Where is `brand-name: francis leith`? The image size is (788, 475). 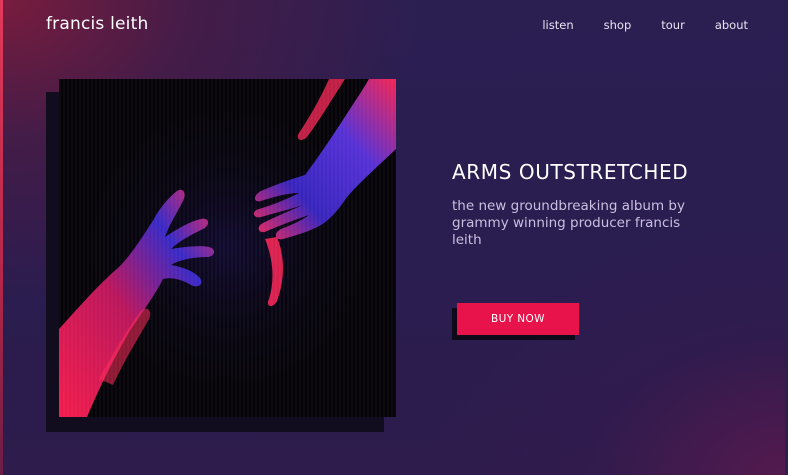 brand-name: francis leith is located at coordinates (97, 24).